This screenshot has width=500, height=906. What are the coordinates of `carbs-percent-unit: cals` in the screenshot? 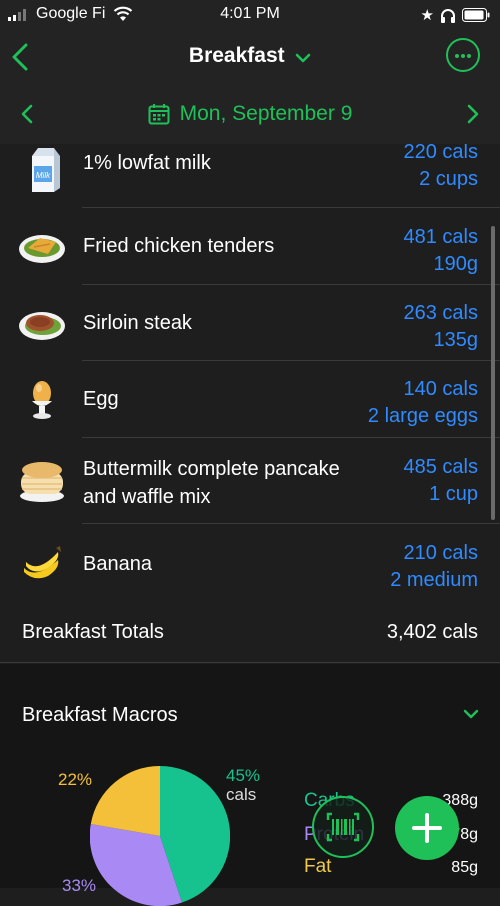 It's located at (241, 794).